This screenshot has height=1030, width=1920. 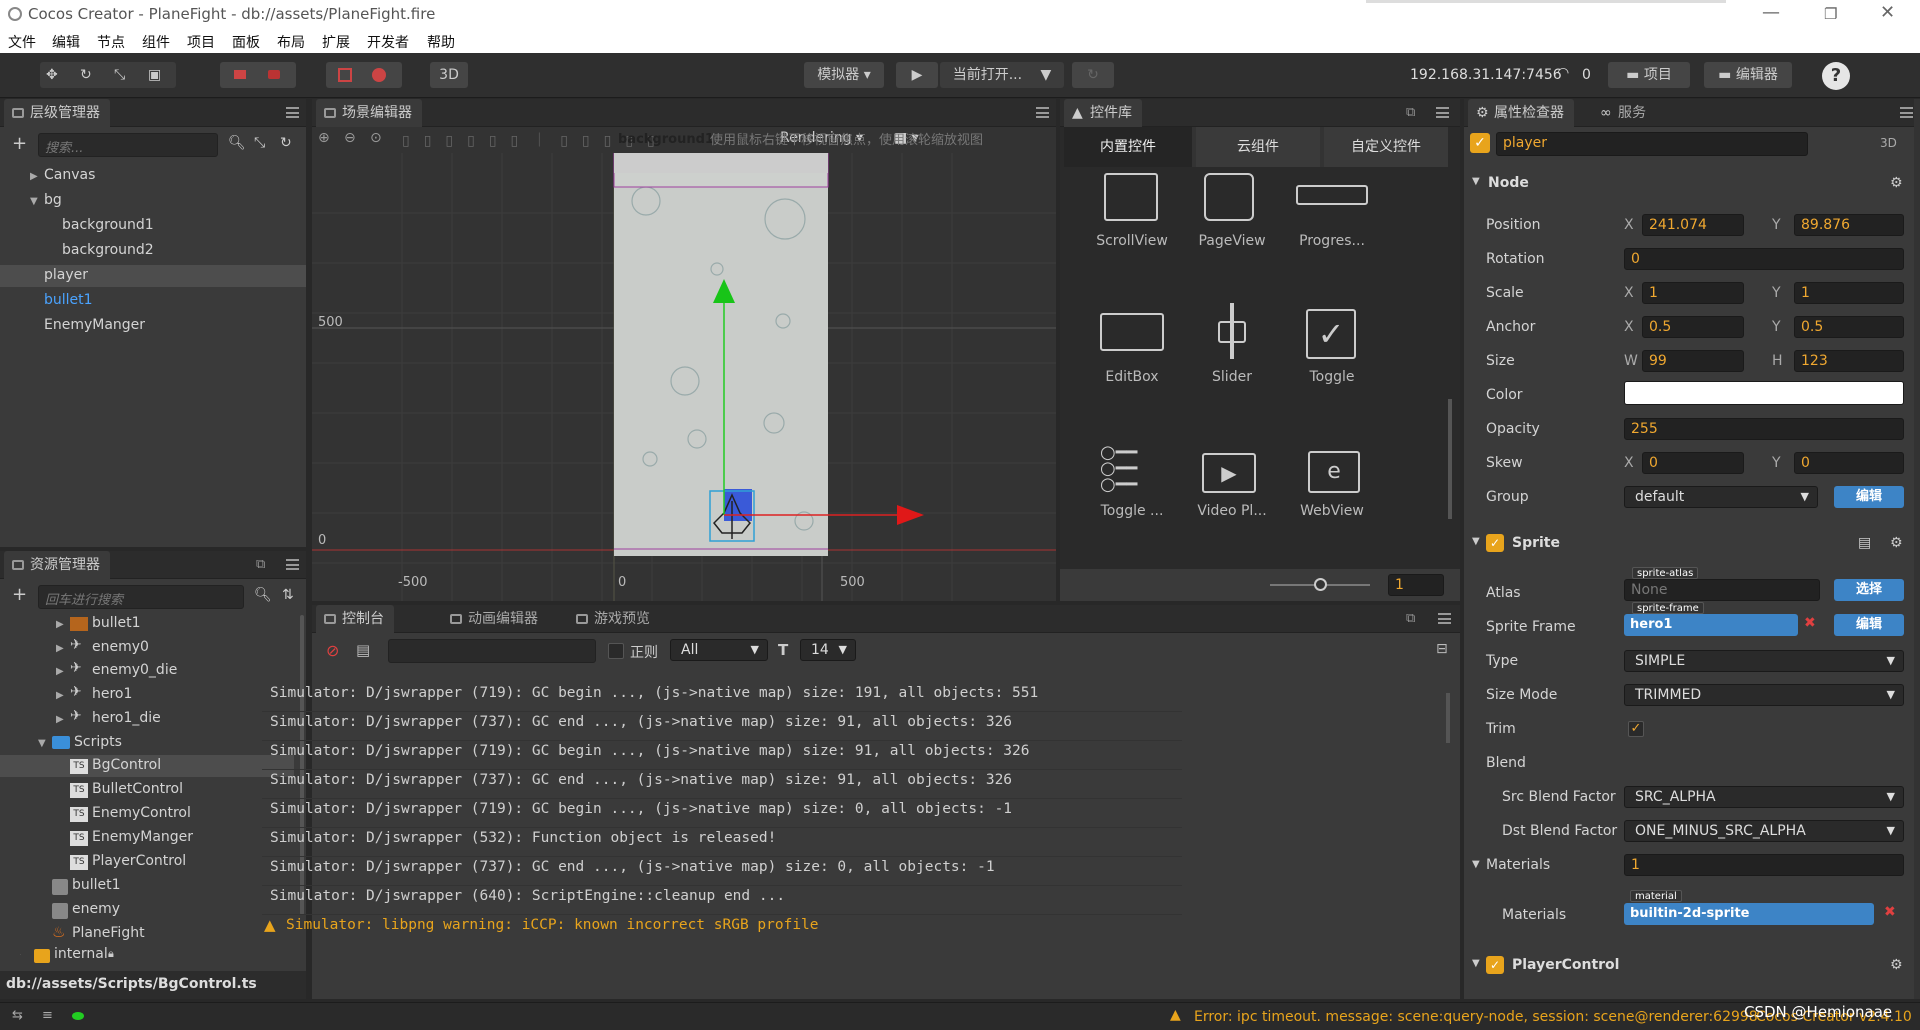 What do you see at coordinates (1232, 377) in the screenshot?
I see `widget-slider: Slider` at bounding box center [1232, 377].